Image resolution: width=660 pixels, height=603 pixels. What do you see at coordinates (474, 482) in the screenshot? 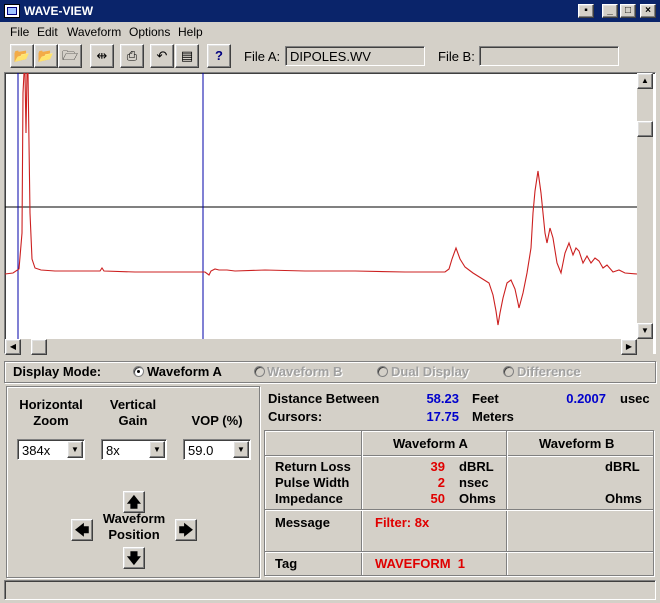
I see `pulse-width-a-unit: nsec` at bounding box center [474, 482].